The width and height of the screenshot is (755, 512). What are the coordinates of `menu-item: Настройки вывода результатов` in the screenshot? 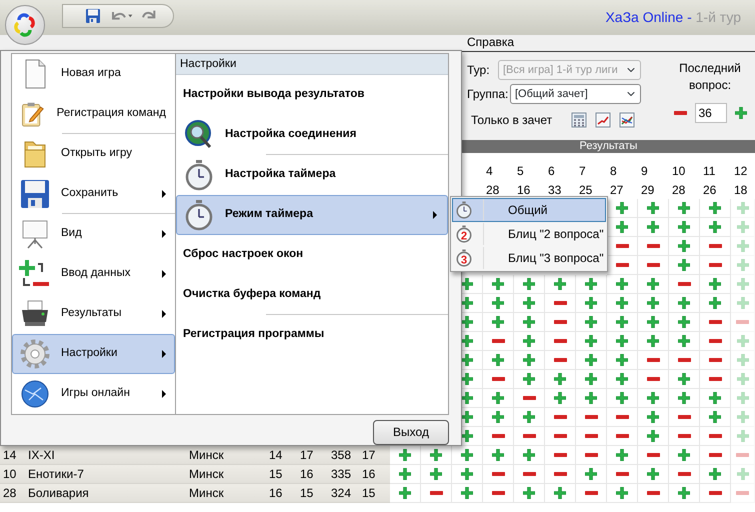 It's located at (312, 95).